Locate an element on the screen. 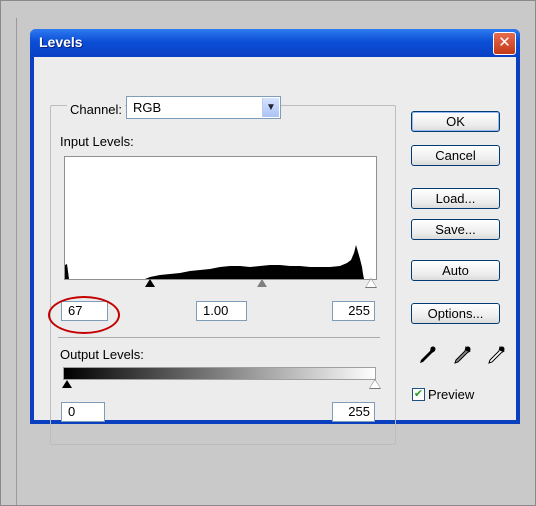 The image size is (536, 506). check-icon: ✔ is located at coordinates (418, 394).